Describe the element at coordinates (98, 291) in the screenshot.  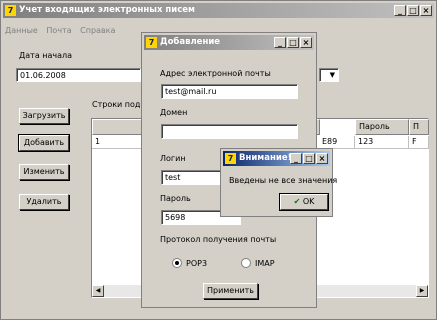
I see `scroll-left-icon: ◀` at that location.